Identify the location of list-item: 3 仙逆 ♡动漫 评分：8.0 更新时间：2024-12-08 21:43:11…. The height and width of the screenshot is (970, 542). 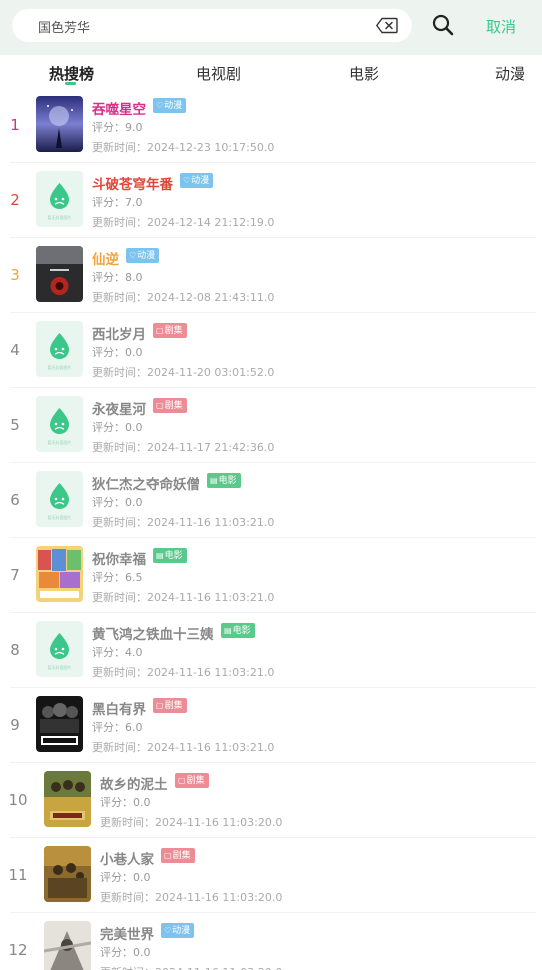
(271, 275).